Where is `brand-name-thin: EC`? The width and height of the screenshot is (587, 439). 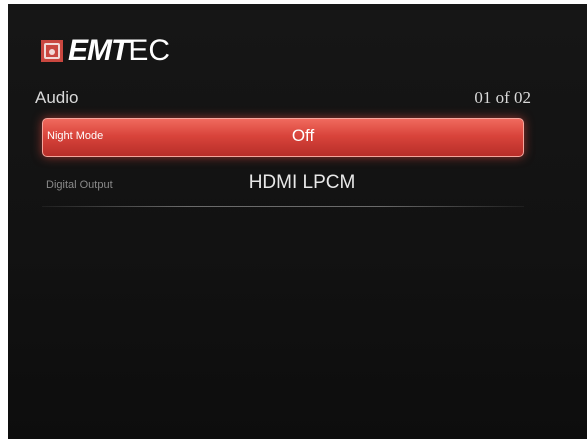 brand-name-thin: EC is located at coordinates (149, 50).